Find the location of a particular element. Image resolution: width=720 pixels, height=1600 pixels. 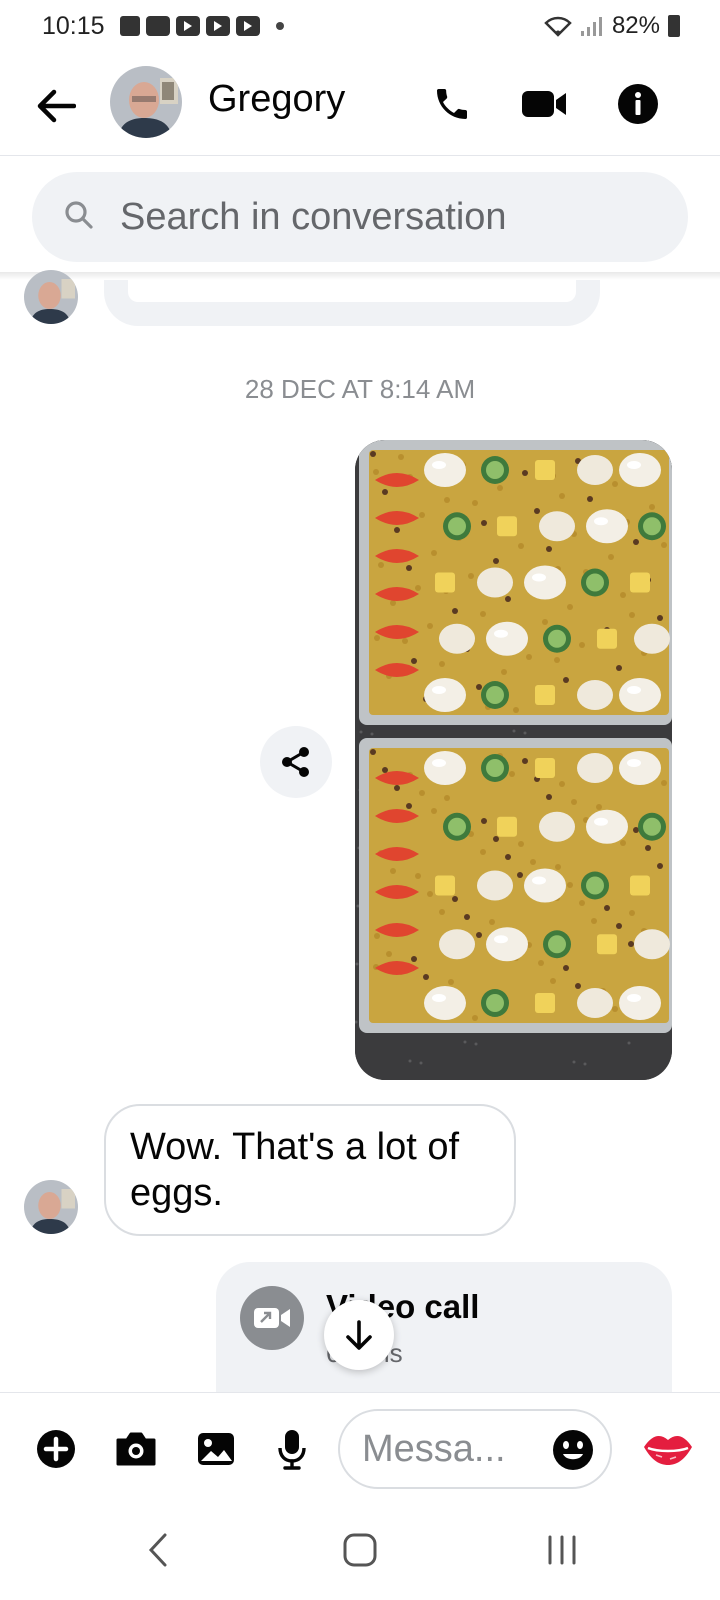

emoji-button is located at coordinates (573, 1450).